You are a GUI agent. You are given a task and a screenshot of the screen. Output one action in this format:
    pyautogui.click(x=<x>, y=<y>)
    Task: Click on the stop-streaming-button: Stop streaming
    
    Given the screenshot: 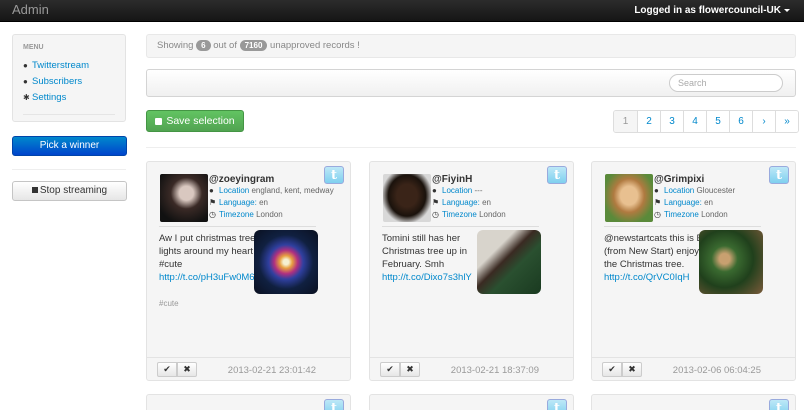 What is the action you would take?
    pyautogui.click(x=69, y=191)
    